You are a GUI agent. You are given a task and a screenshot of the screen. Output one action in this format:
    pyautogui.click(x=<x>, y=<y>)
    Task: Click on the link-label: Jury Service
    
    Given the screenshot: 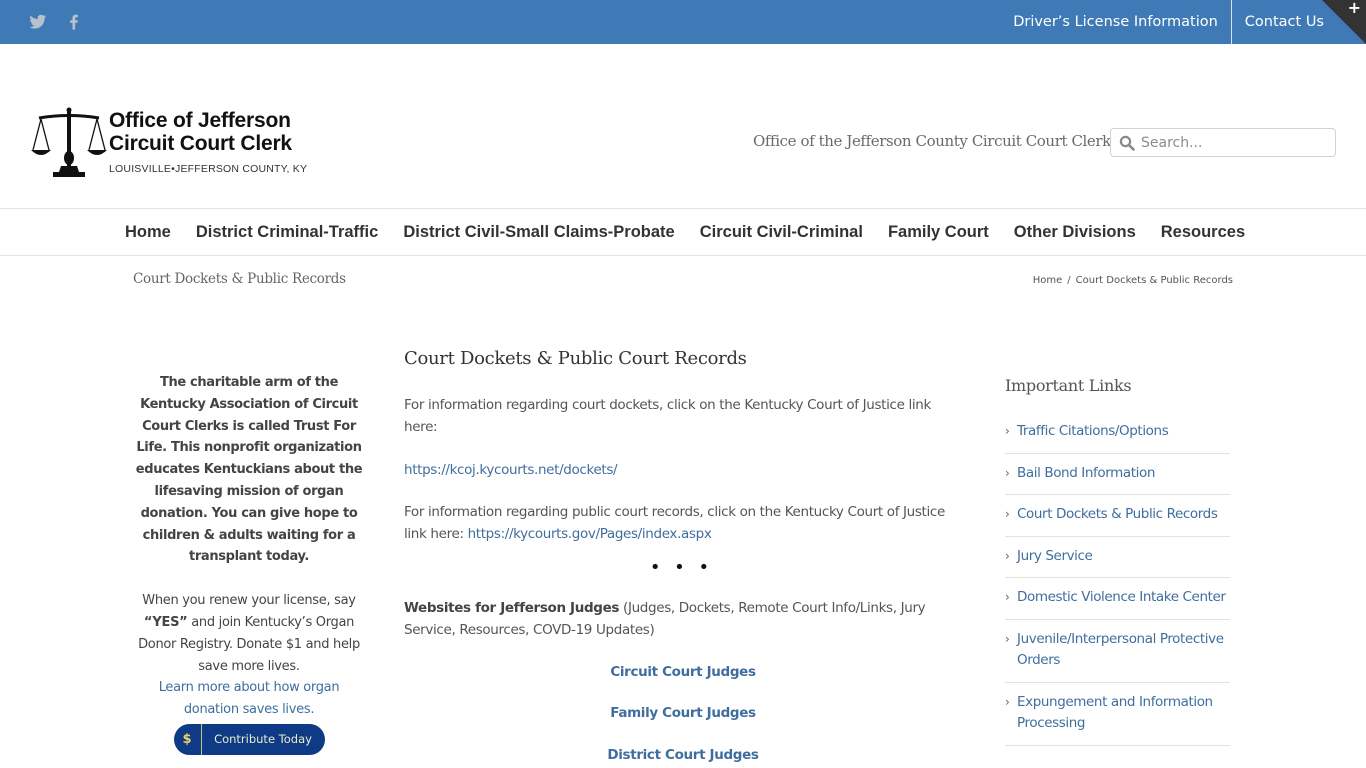 What is the action you would take?
    pyautogui.click(x=1055, y=555)
    